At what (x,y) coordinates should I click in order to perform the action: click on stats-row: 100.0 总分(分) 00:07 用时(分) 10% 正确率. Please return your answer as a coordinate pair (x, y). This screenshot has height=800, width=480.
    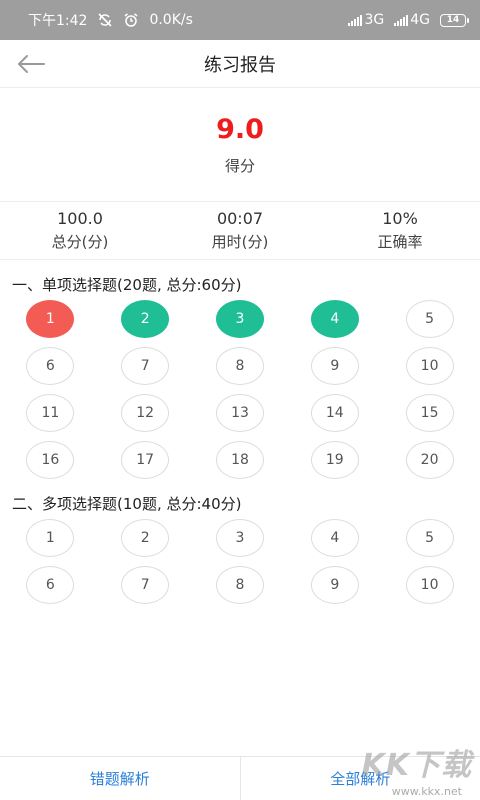
    Looking at the image, I should click on (240, 231).